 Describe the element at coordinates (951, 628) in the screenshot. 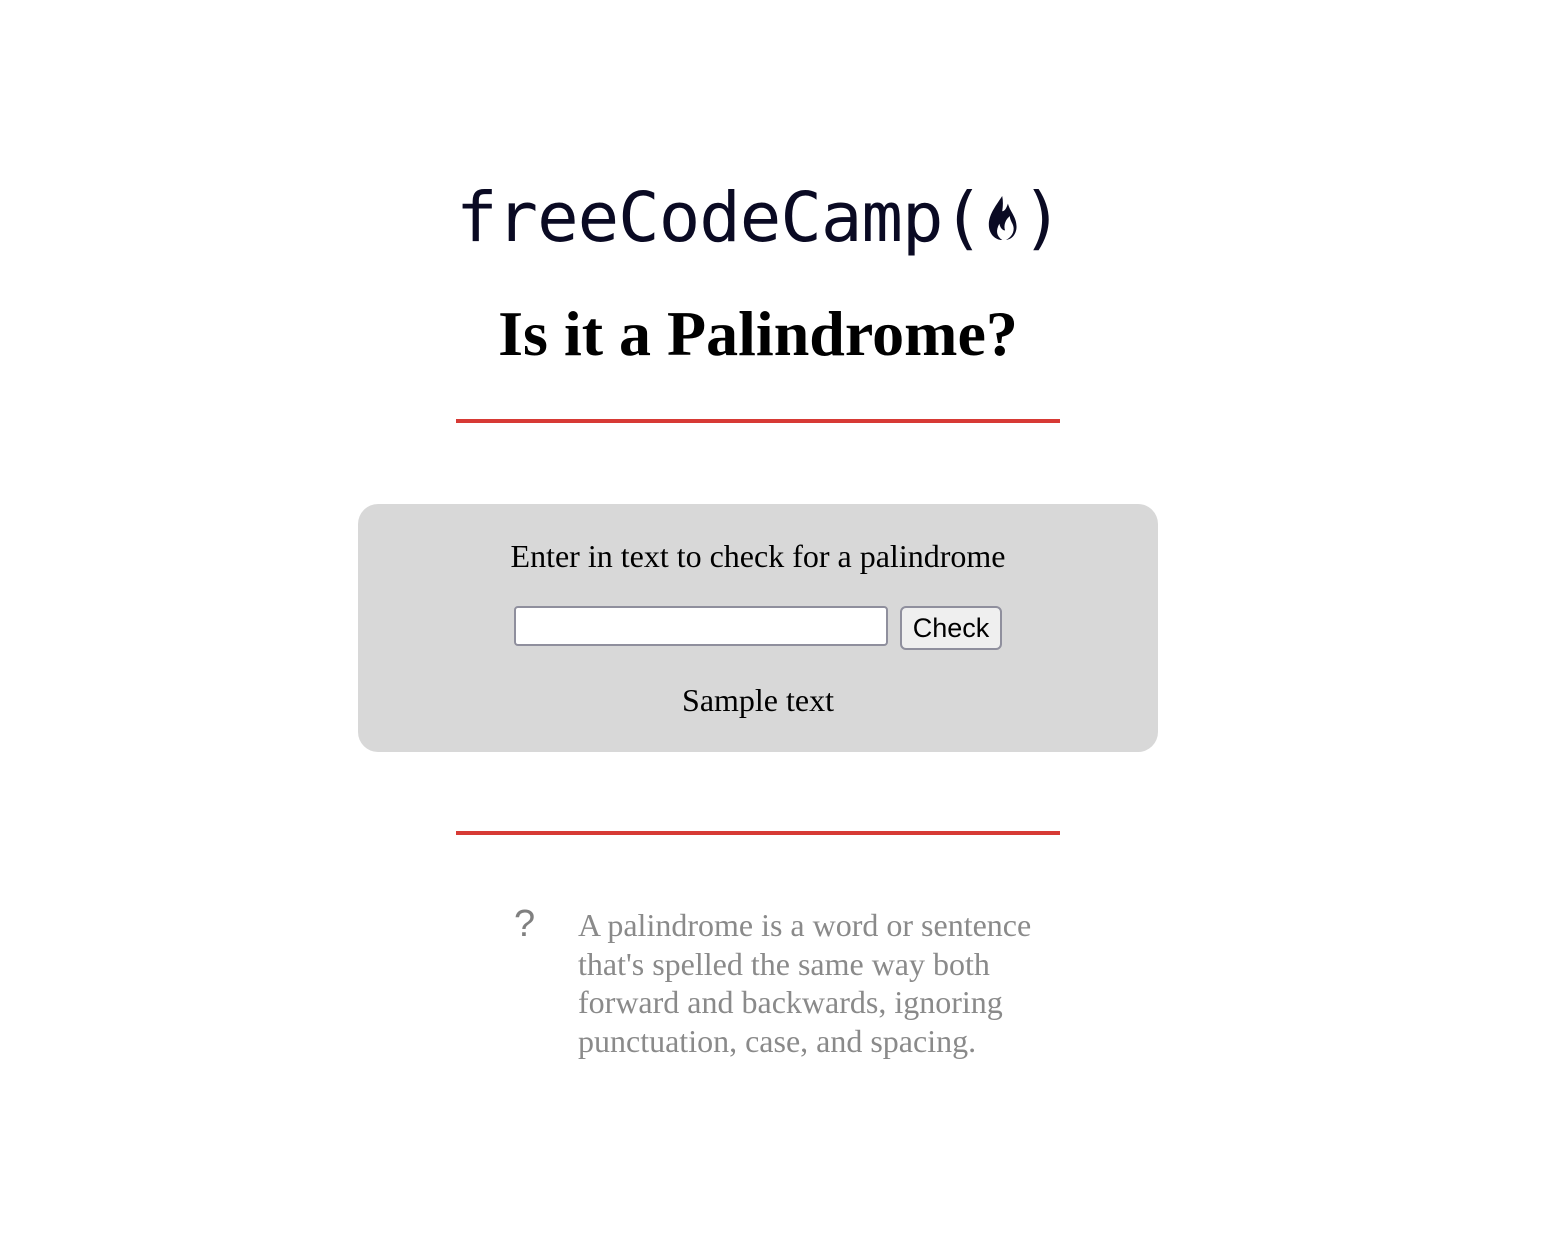

I see `check-button: Check` at that location.